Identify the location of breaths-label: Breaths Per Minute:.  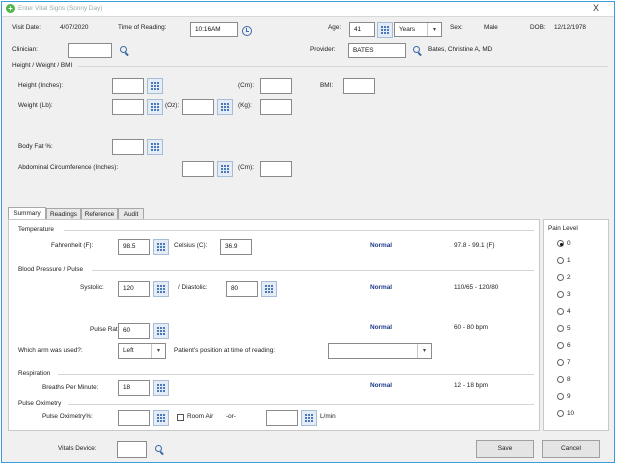
(70, 387).